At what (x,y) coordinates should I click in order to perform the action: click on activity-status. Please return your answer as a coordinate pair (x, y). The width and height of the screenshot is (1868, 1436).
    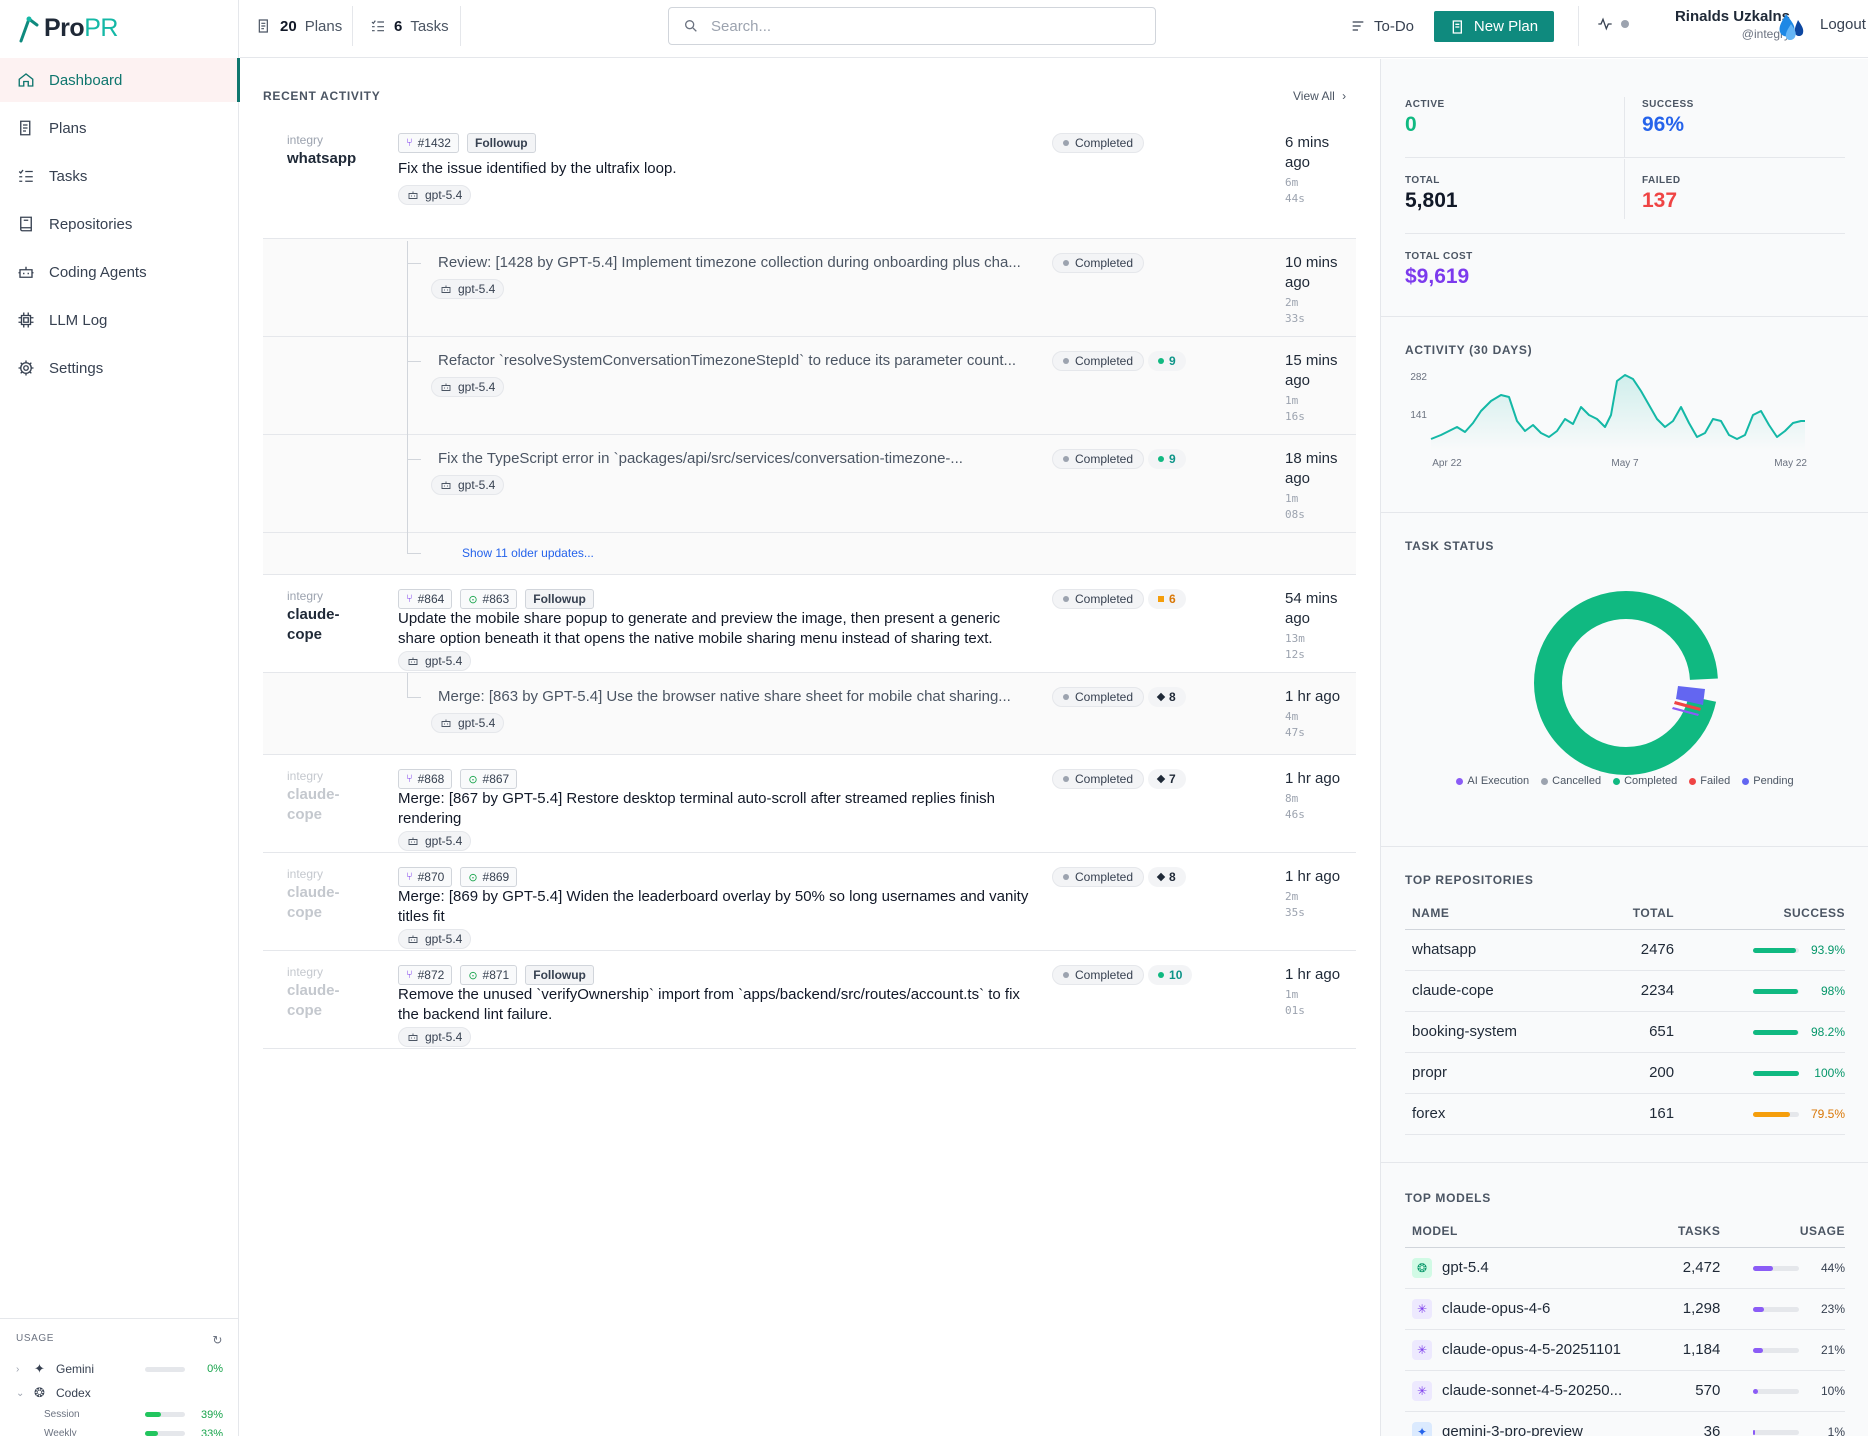
    Looking at the image, I should click on (1613, 24).